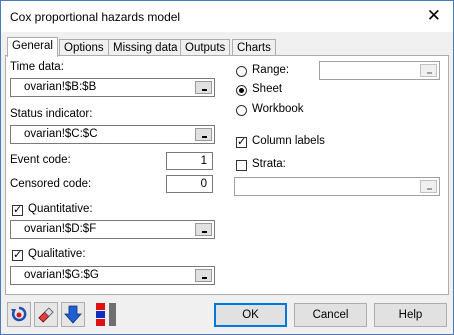  What do you see at coordinates (337, 186) in the screenshot?
I see `strata-field` at bounding box center [337, 186].